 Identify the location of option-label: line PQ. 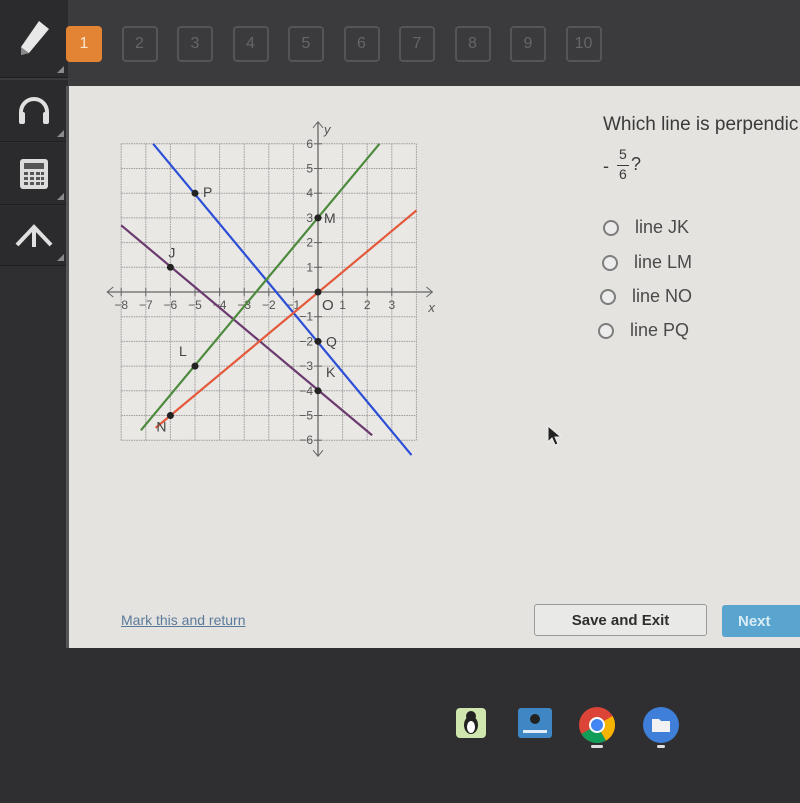
(660, 330).